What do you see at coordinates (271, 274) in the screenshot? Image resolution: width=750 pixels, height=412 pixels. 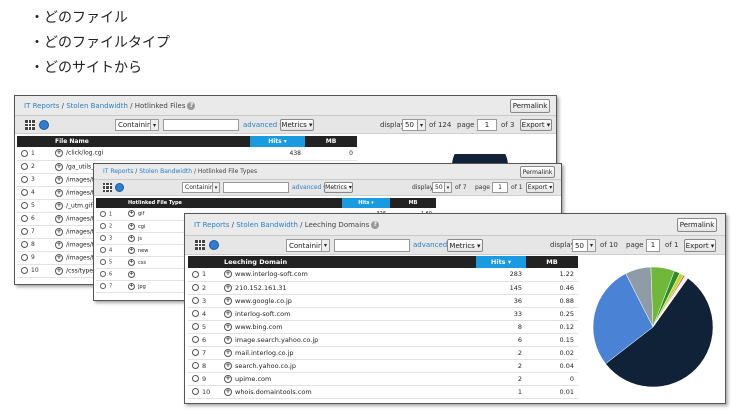 I see `row-name: www.interlog-soft.com` at bounding box center [271, 274].